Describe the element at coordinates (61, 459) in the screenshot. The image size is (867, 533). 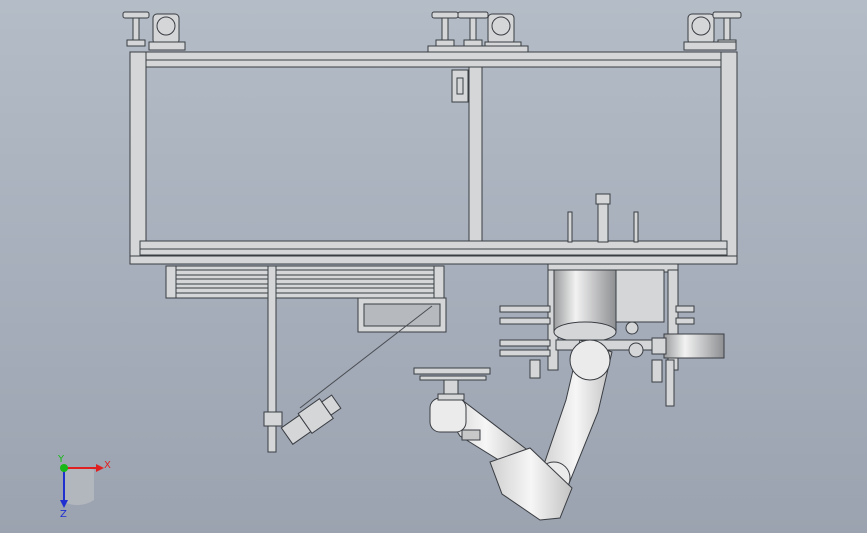
I see `y-axis-label: Y` at that location.